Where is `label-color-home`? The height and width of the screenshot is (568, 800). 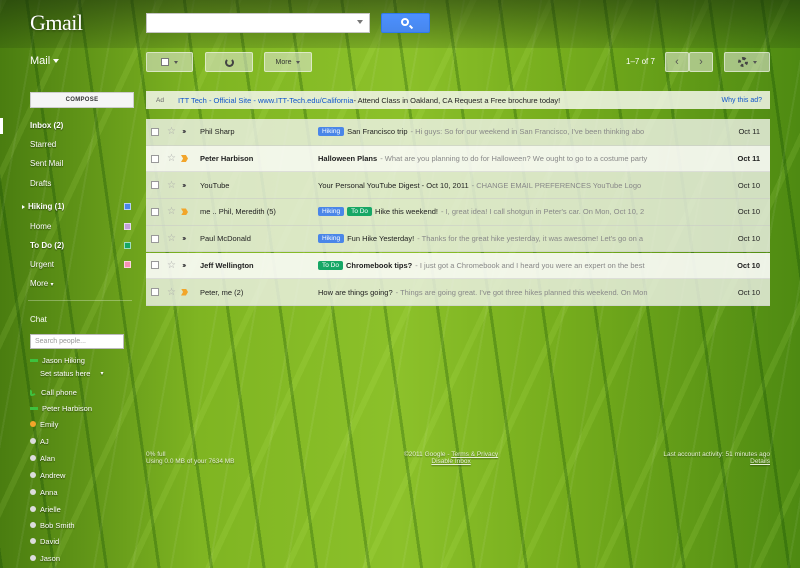
label-color-home is located at coordinates (127, 226).